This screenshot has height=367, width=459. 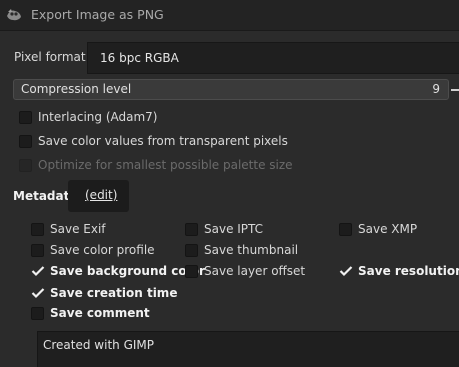 What do you see at coordinates (436, 89) in the screenshot?
I see `compression-level-value: 9` at bounding box center [436, 89].